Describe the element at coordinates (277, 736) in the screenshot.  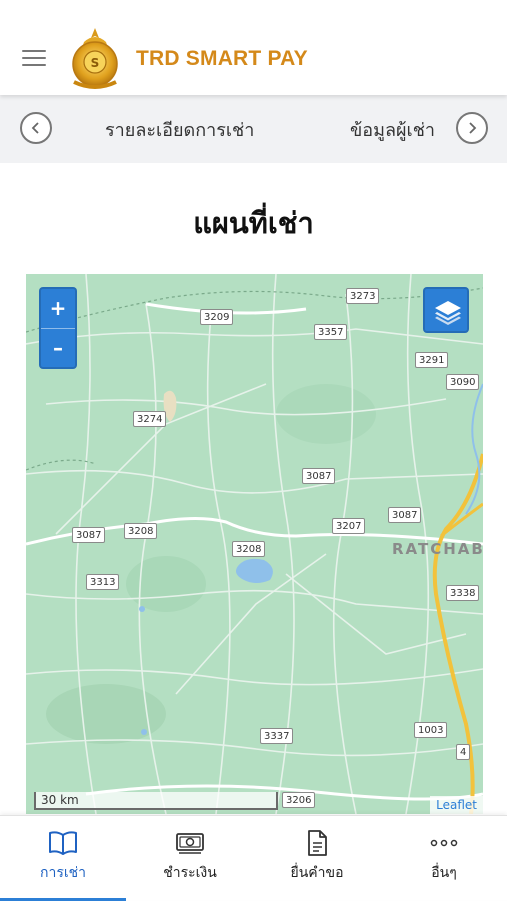
I see `road-label: 3337` at that location.